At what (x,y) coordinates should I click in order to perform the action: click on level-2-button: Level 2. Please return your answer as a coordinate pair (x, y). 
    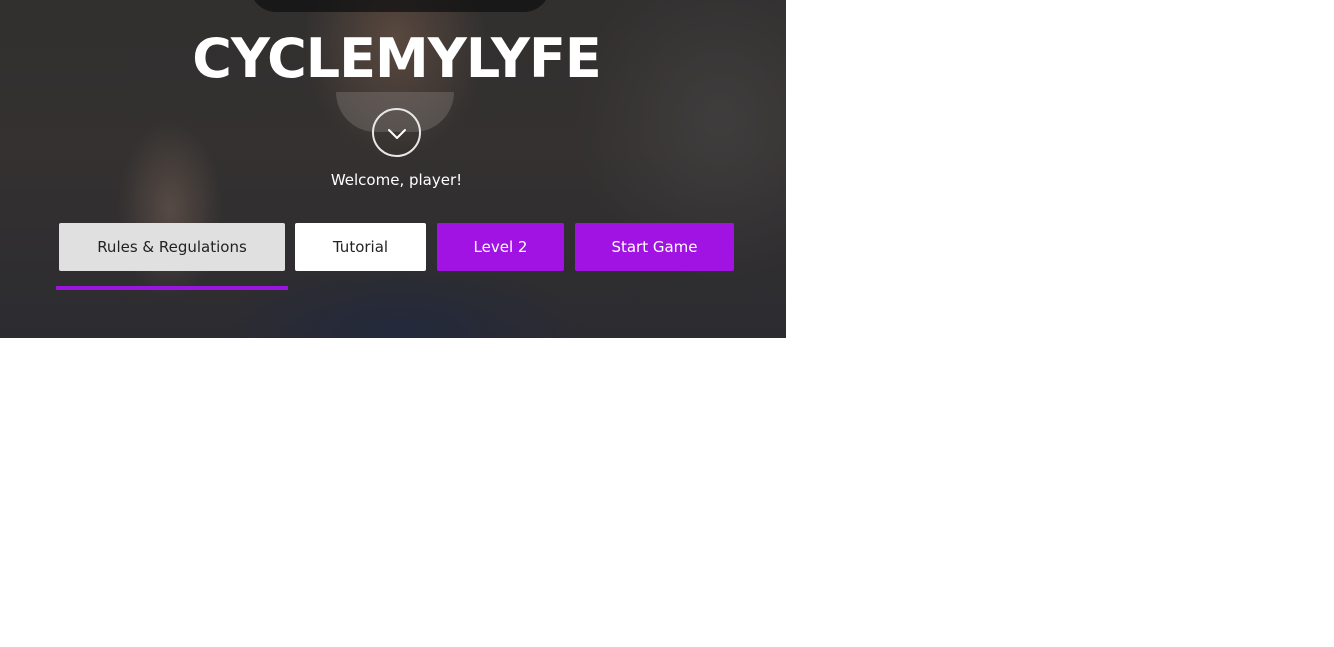
    Looking at the image, I should click on (500, 247).